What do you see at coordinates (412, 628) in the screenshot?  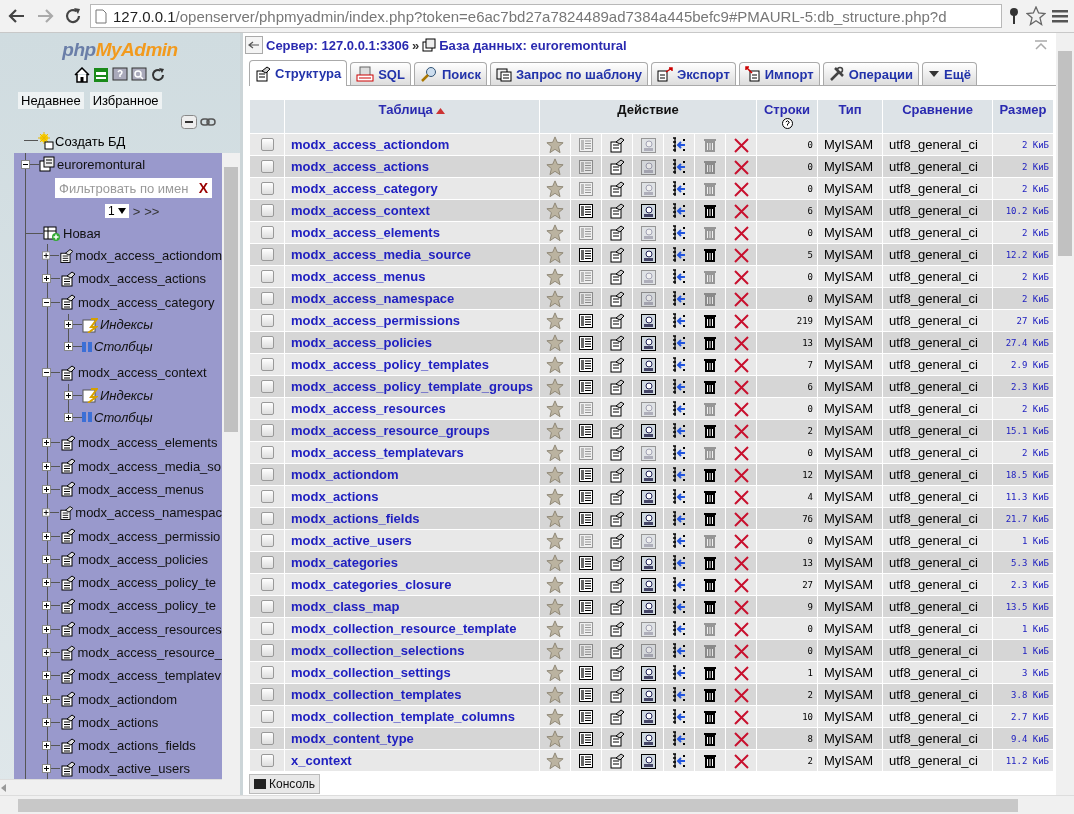 I see `table-name-link: modx_collection_resource_template` at bounding box center [412, 628].